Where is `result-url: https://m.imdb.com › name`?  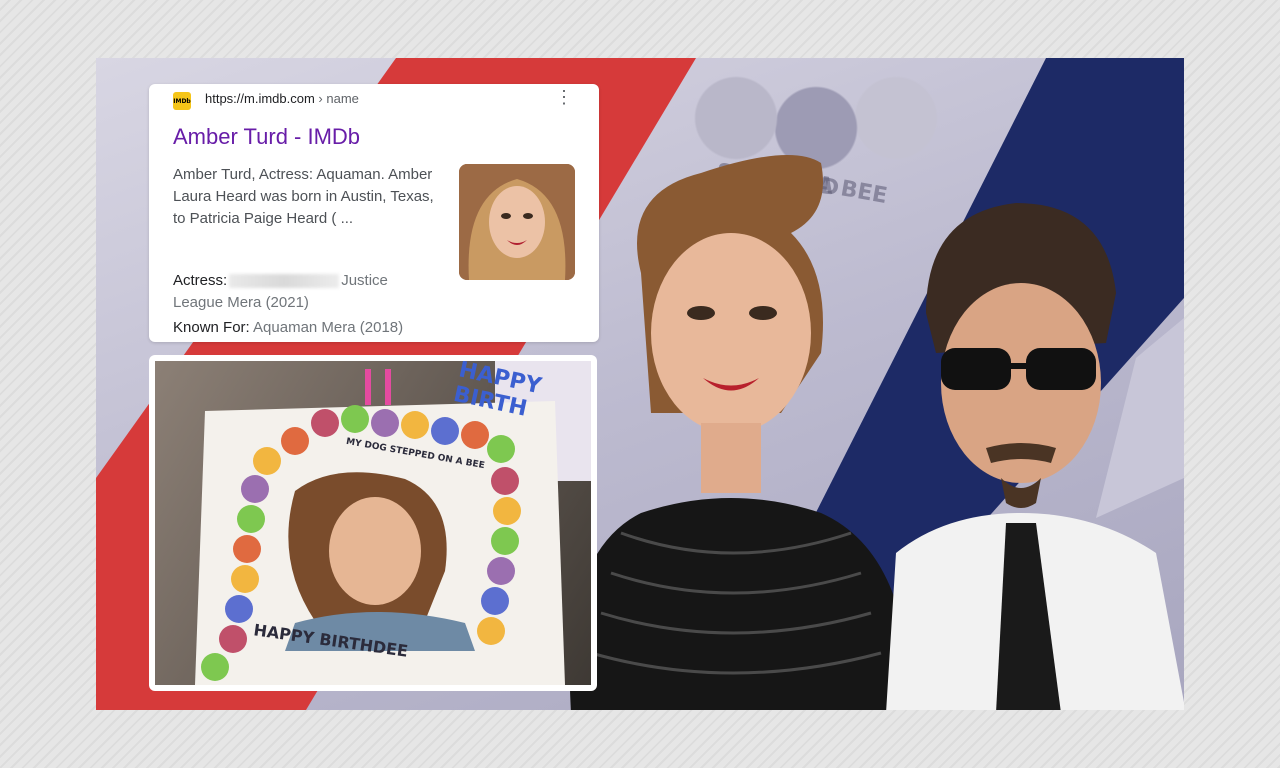
result-url: https://m.imdb.com › name is located at coordinates (282, 98).